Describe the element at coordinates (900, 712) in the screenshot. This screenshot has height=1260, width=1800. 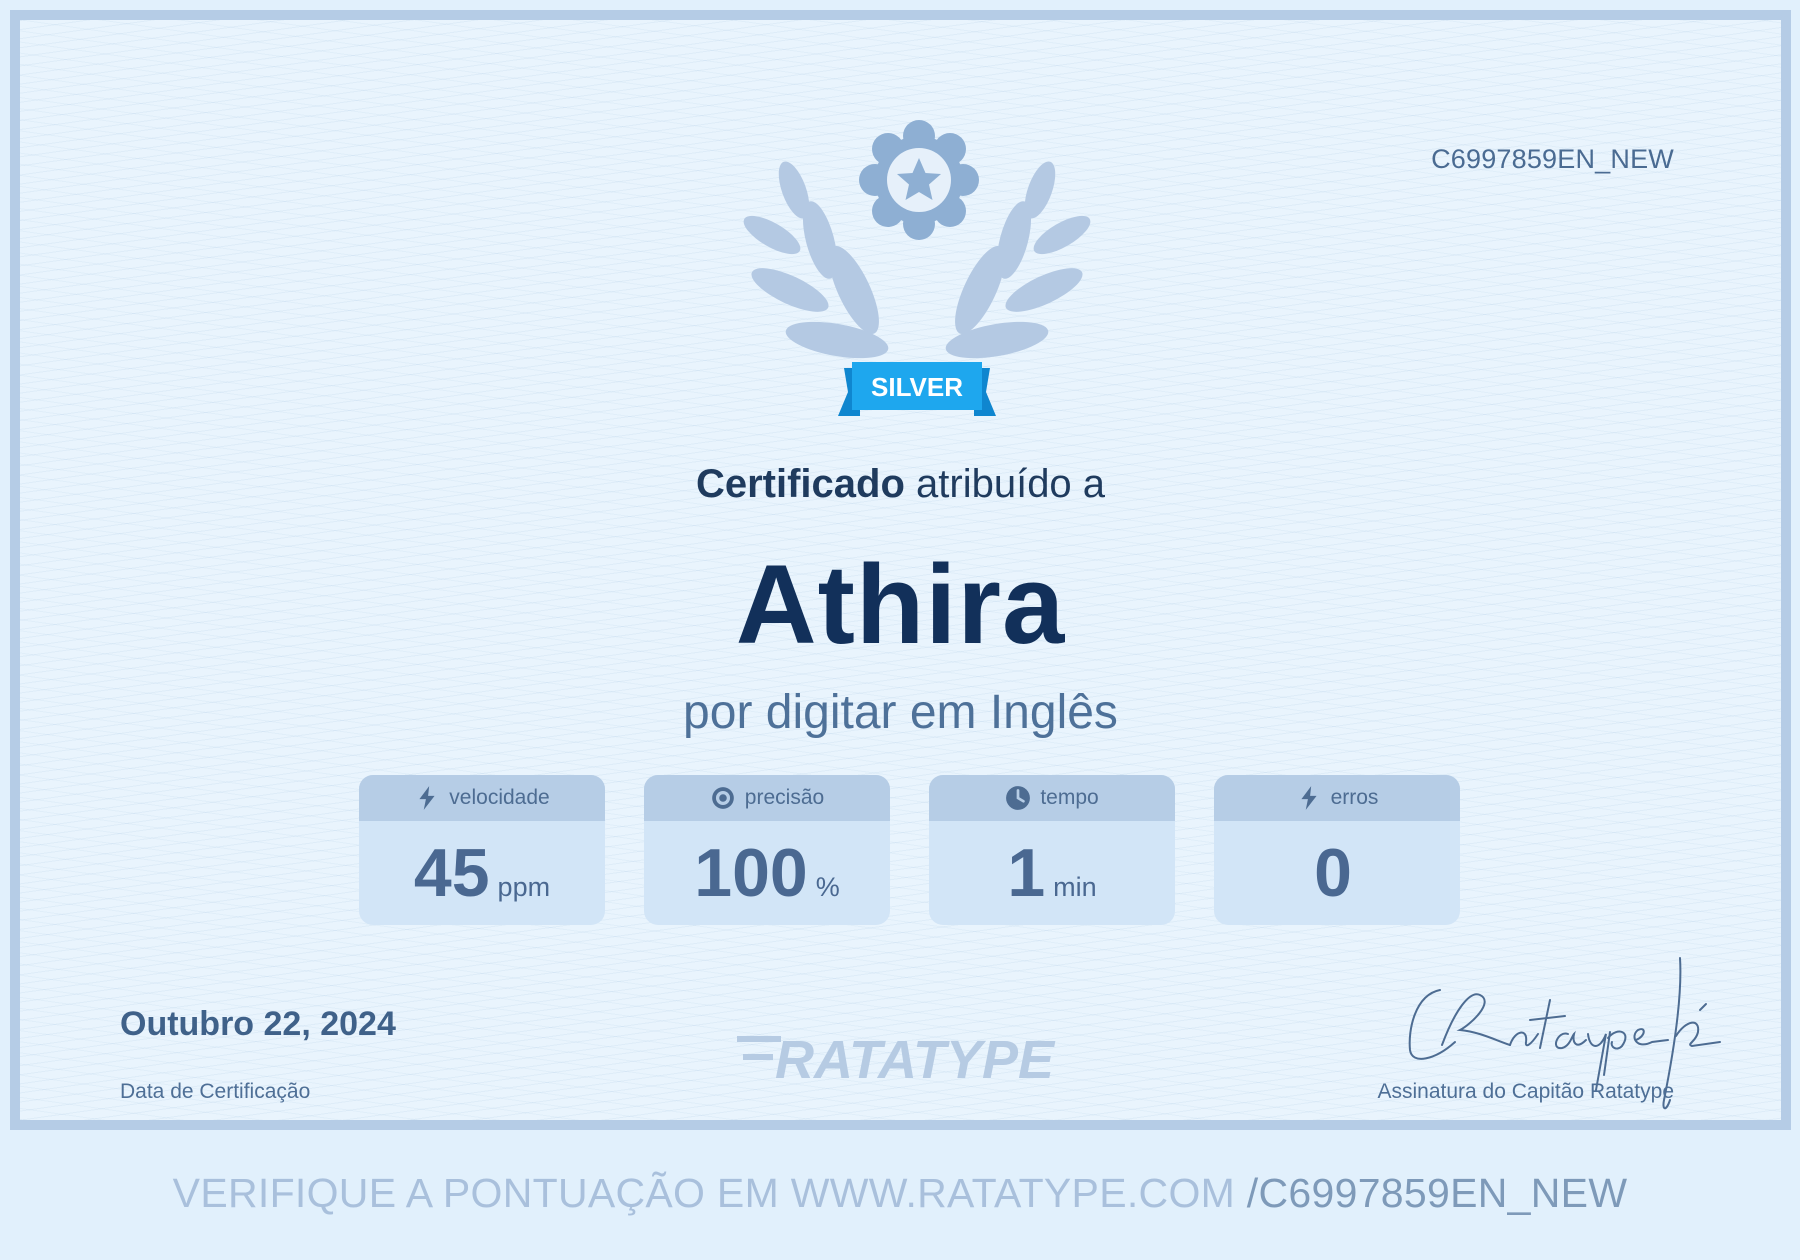
I see `certificate-subtitle: por digitar em Inglês` at that location.